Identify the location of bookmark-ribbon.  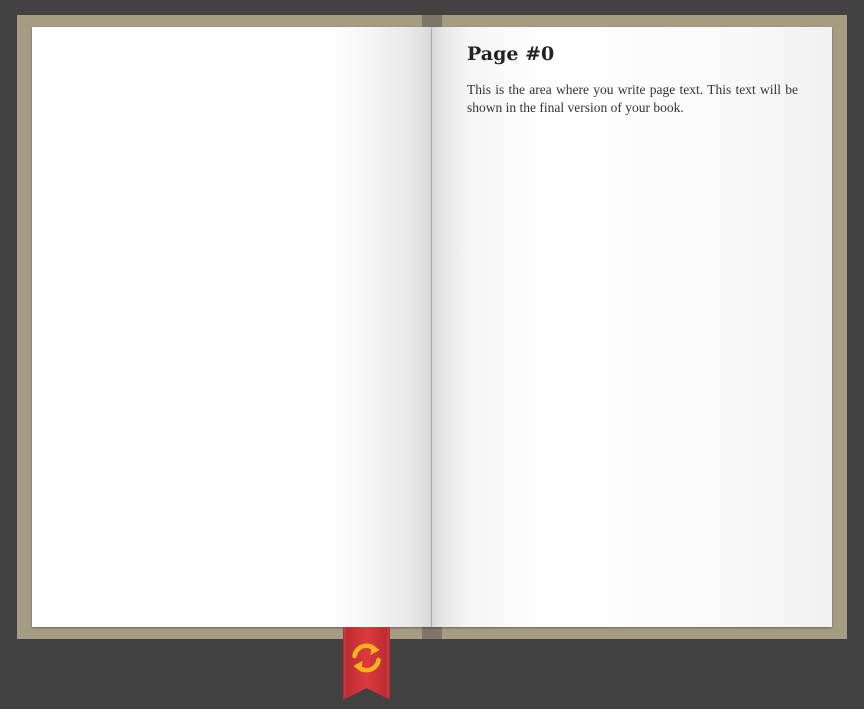
(366, 663).